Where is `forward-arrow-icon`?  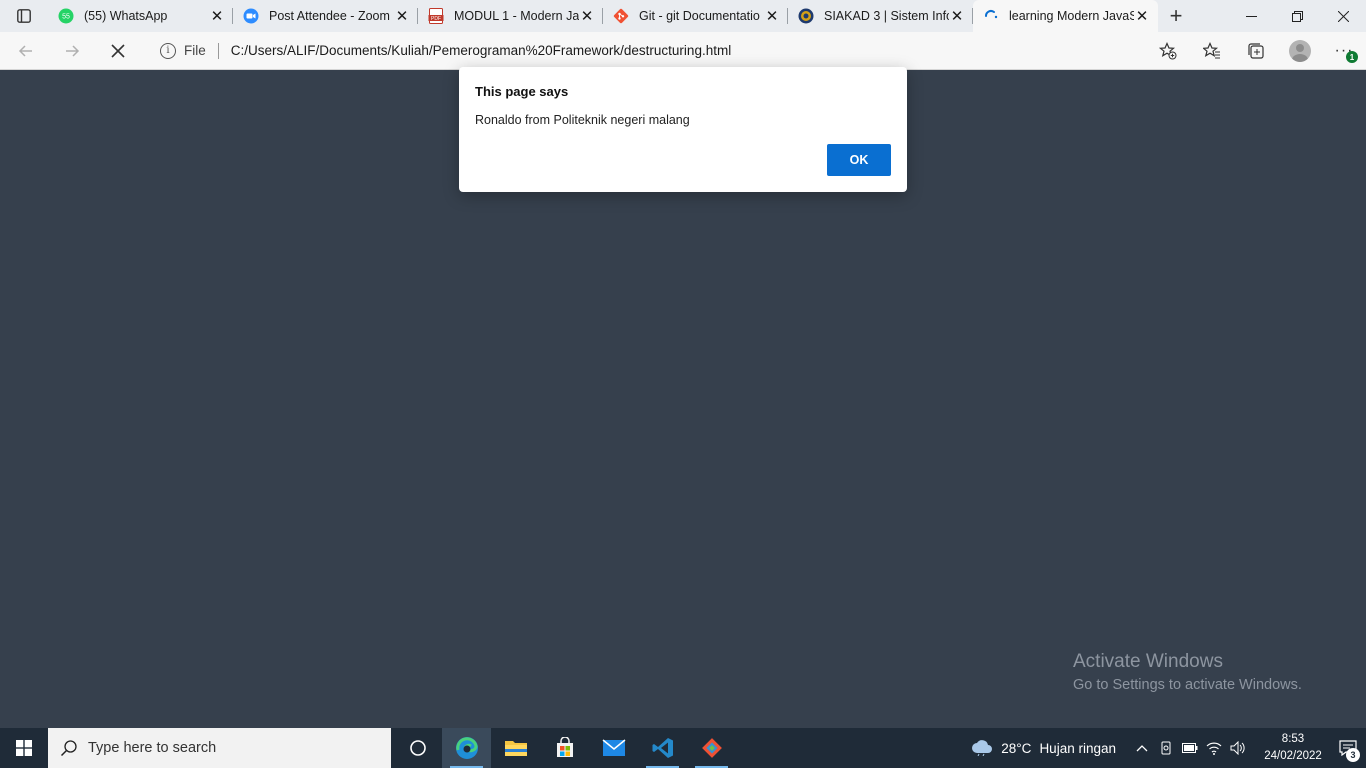
forward-arrow-icon is located at coordinates (73, 50).